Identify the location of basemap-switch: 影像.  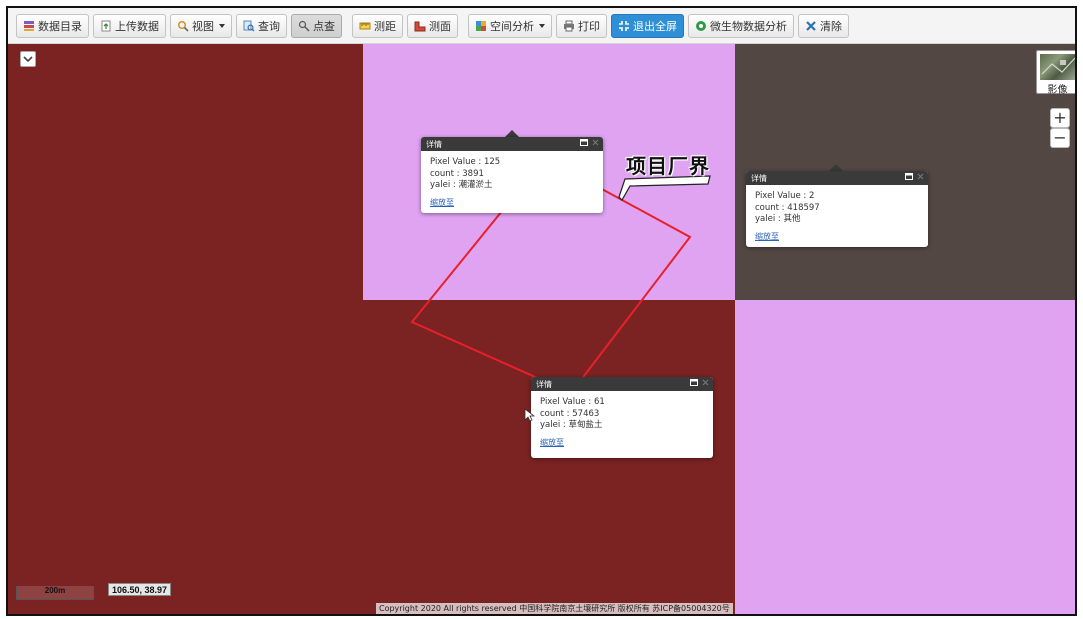
(1055, 73).